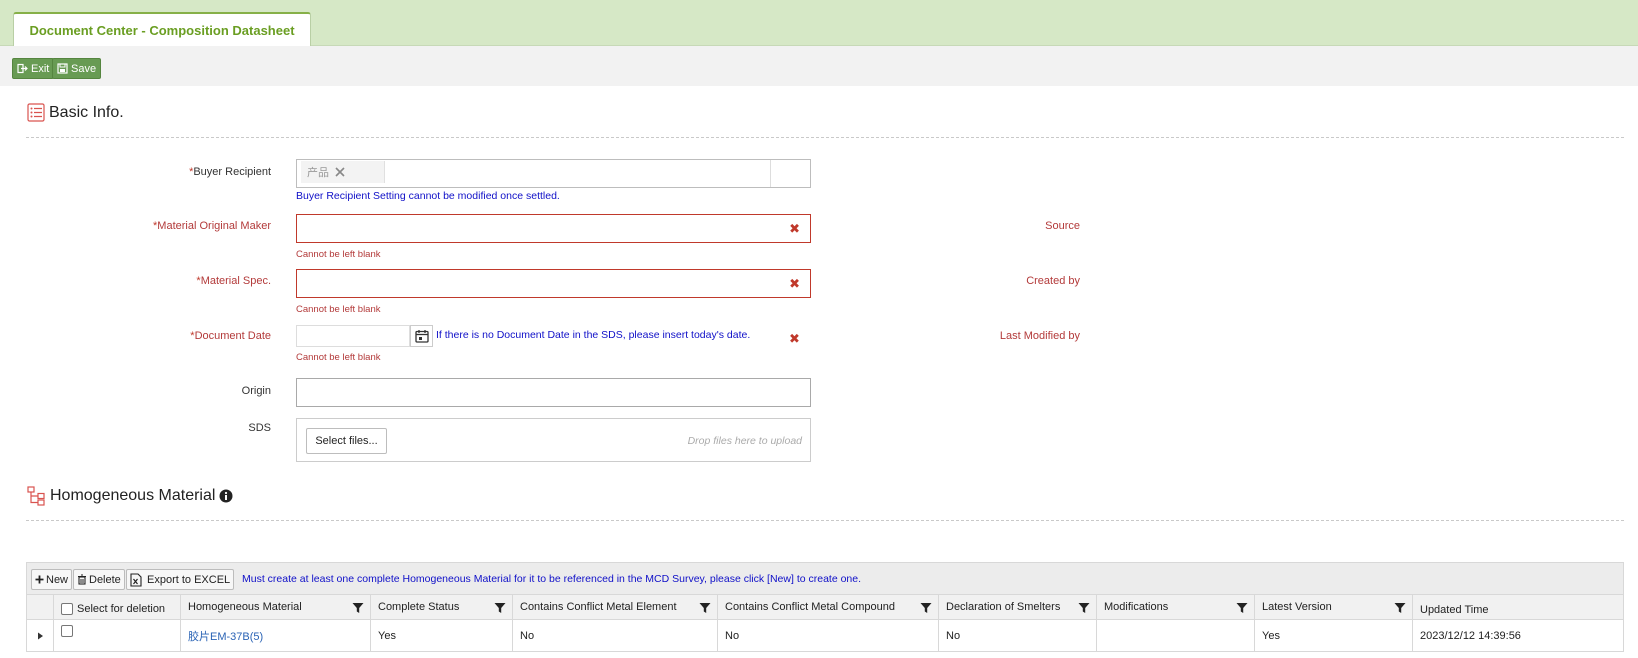 The image size is (1638, 658). Describe the element at coordinates (553, 392) in the screenshot. I see `origin-input` at that location.